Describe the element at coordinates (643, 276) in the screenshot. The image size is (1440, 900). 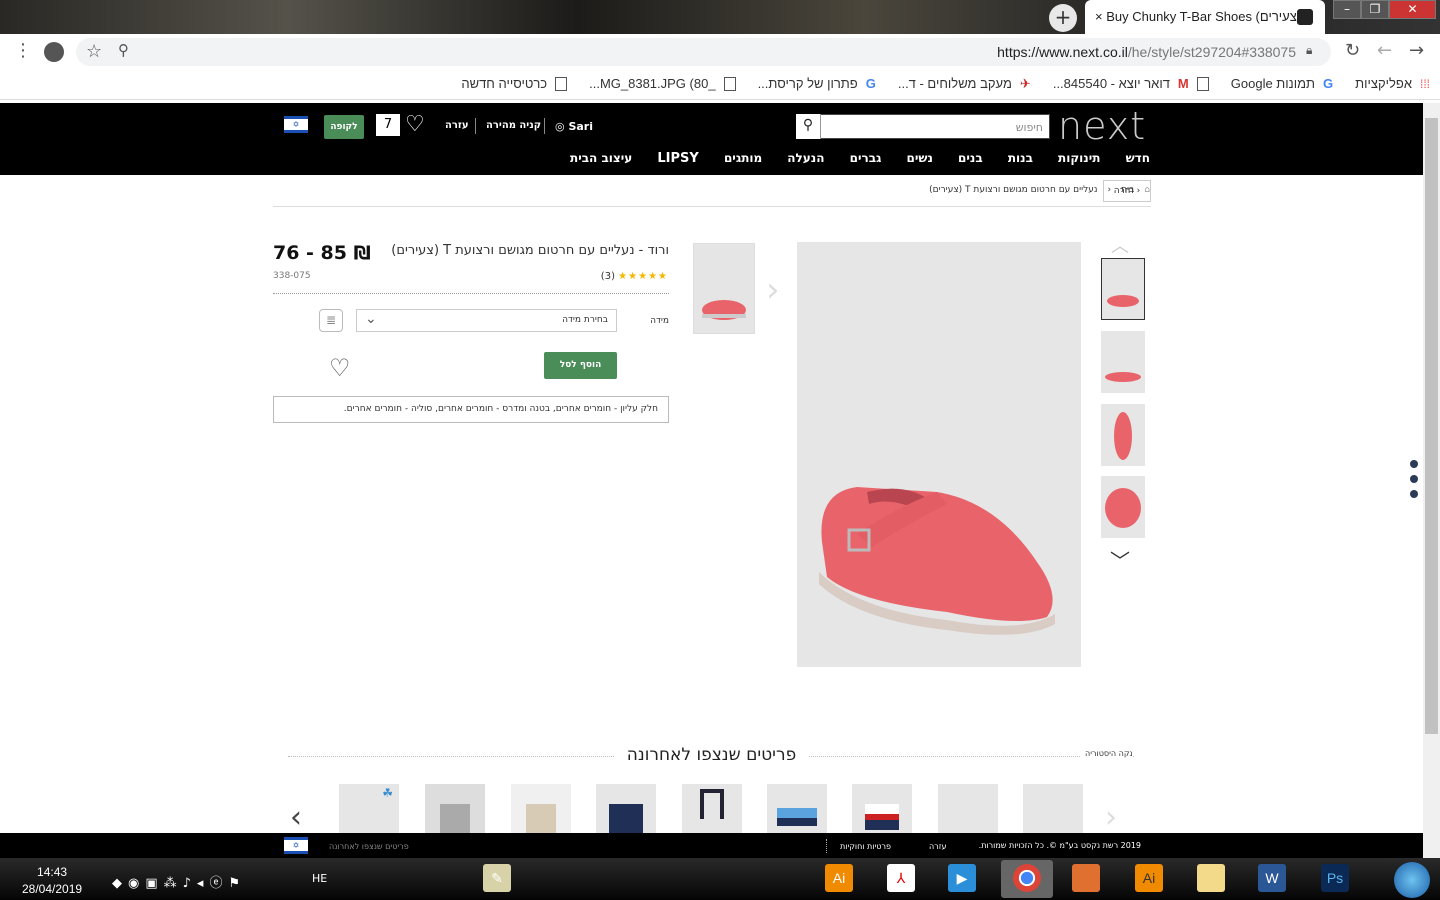
I see `rating-stars: ★★★★★` at that location.